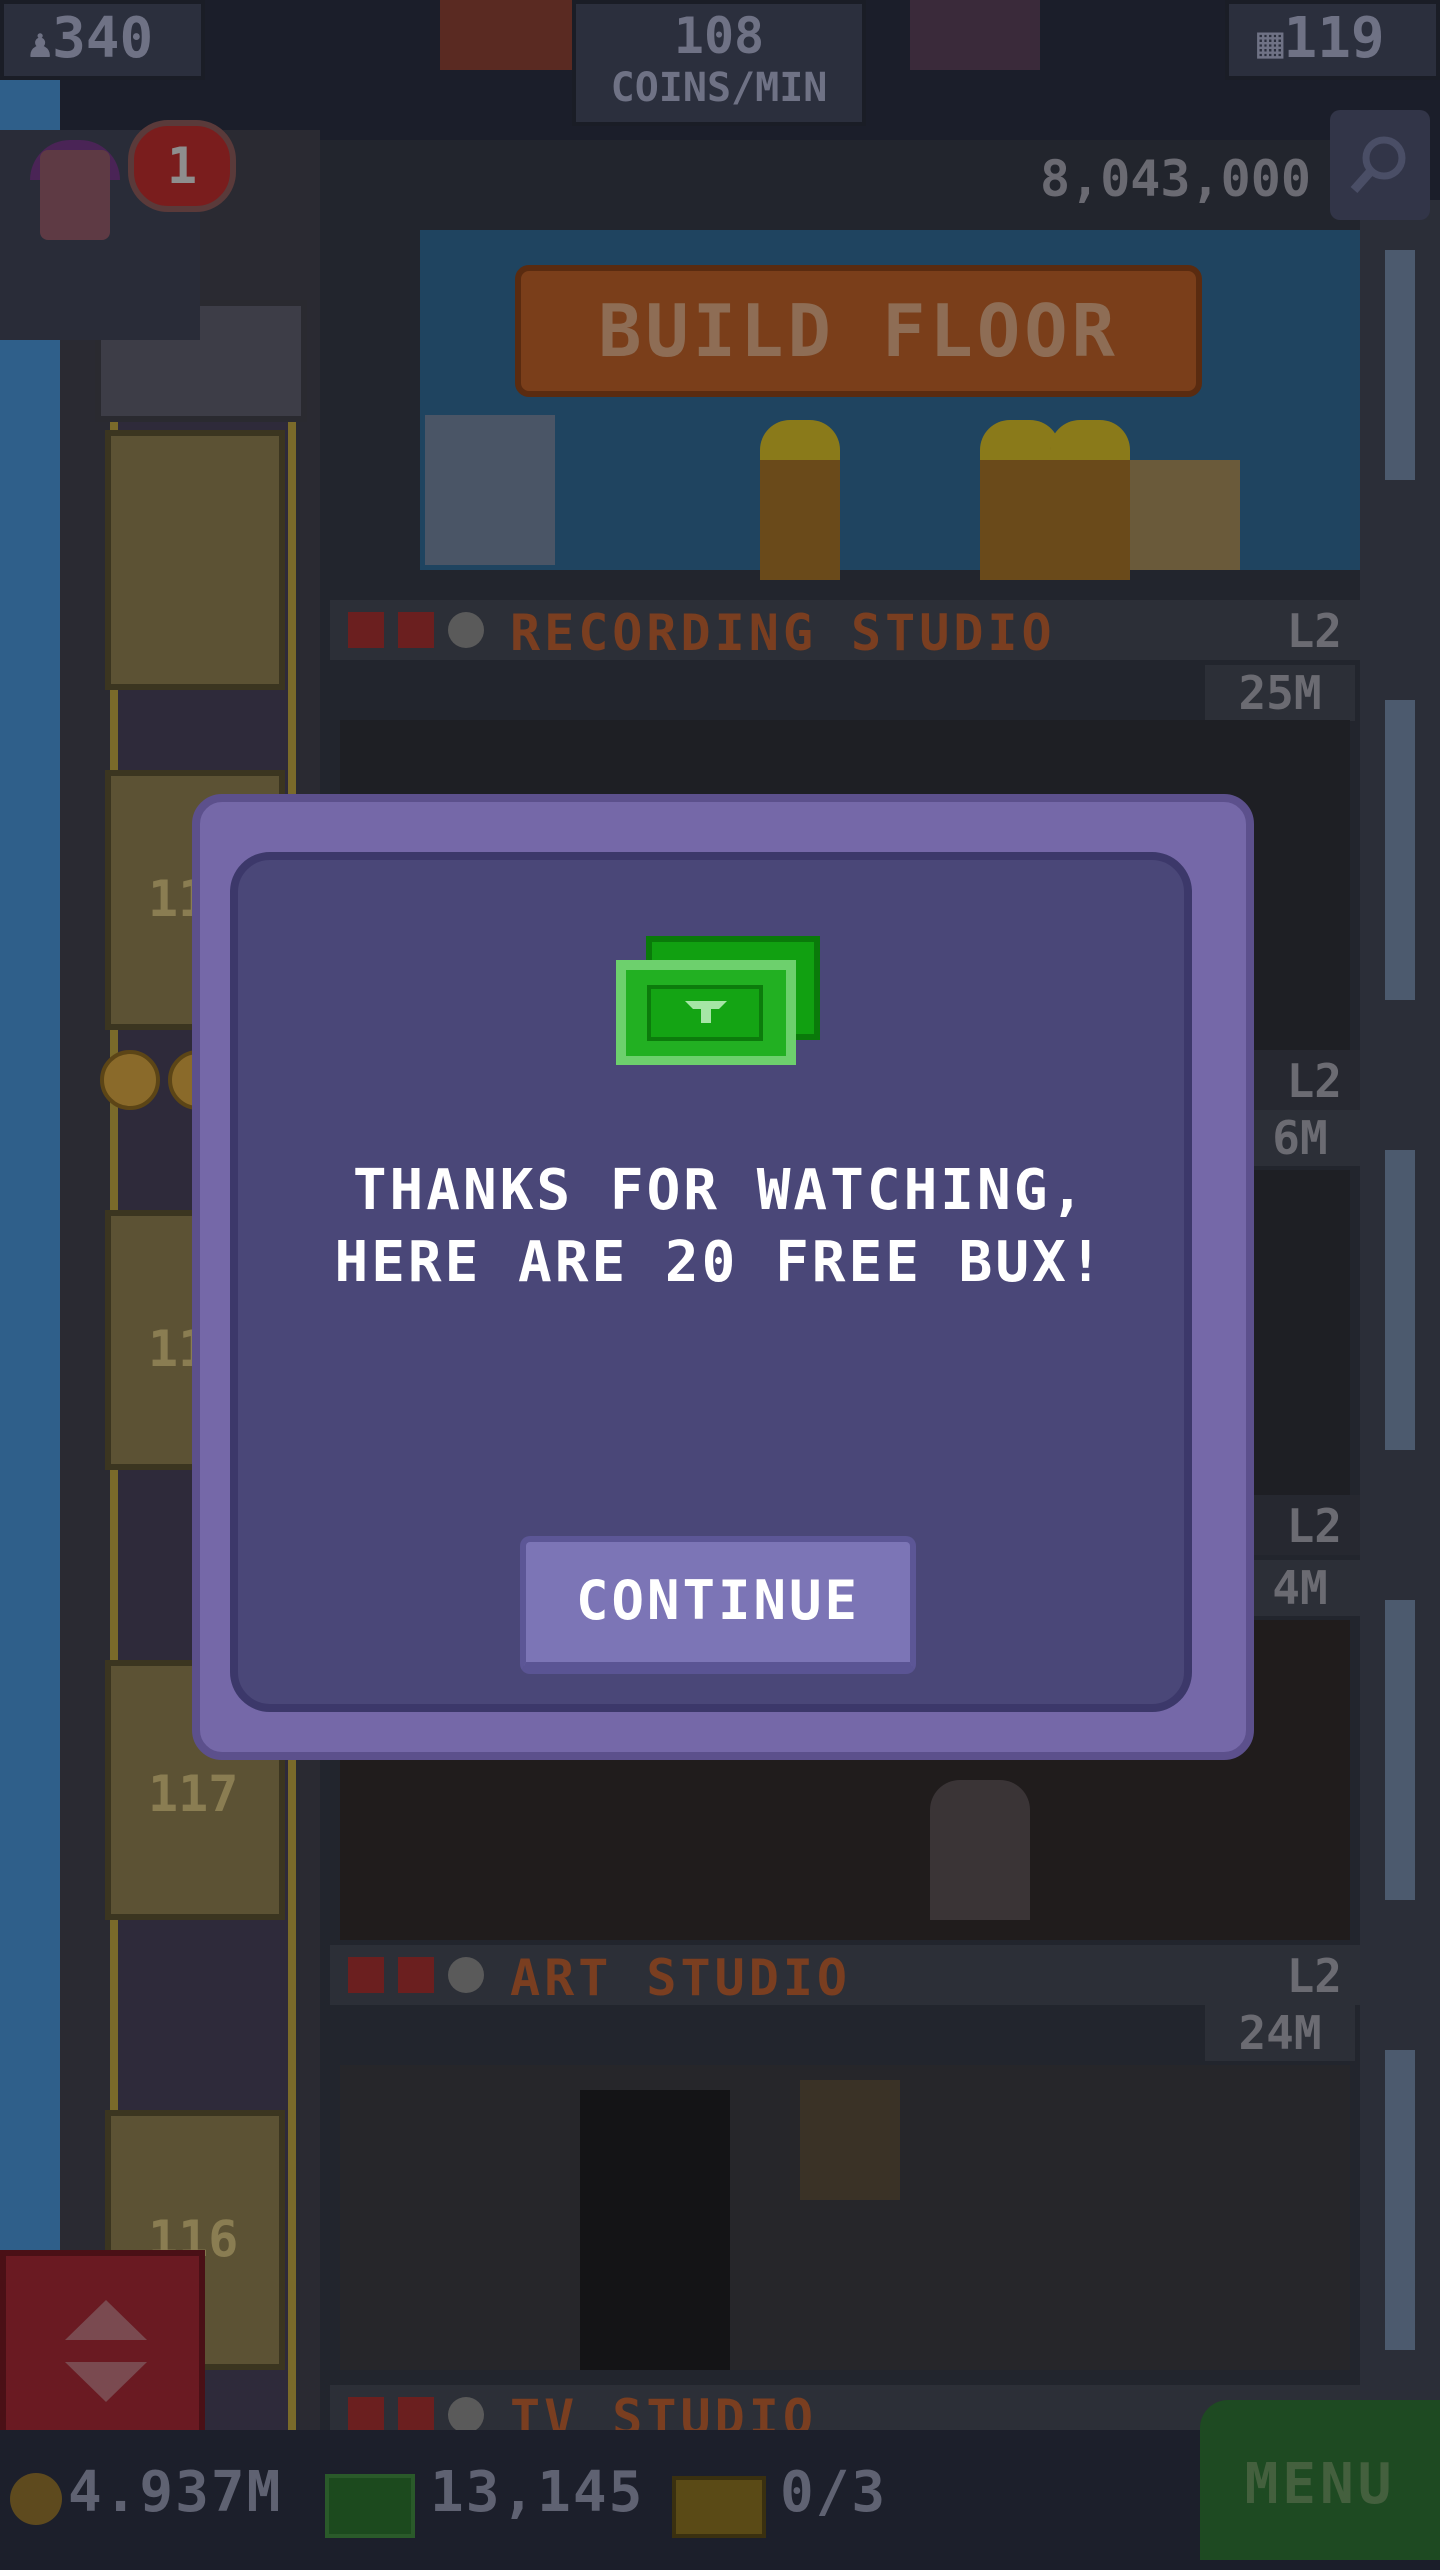 This screenshot has height=2570, width=1440. I want to click on search-button, so click(1380, 165).